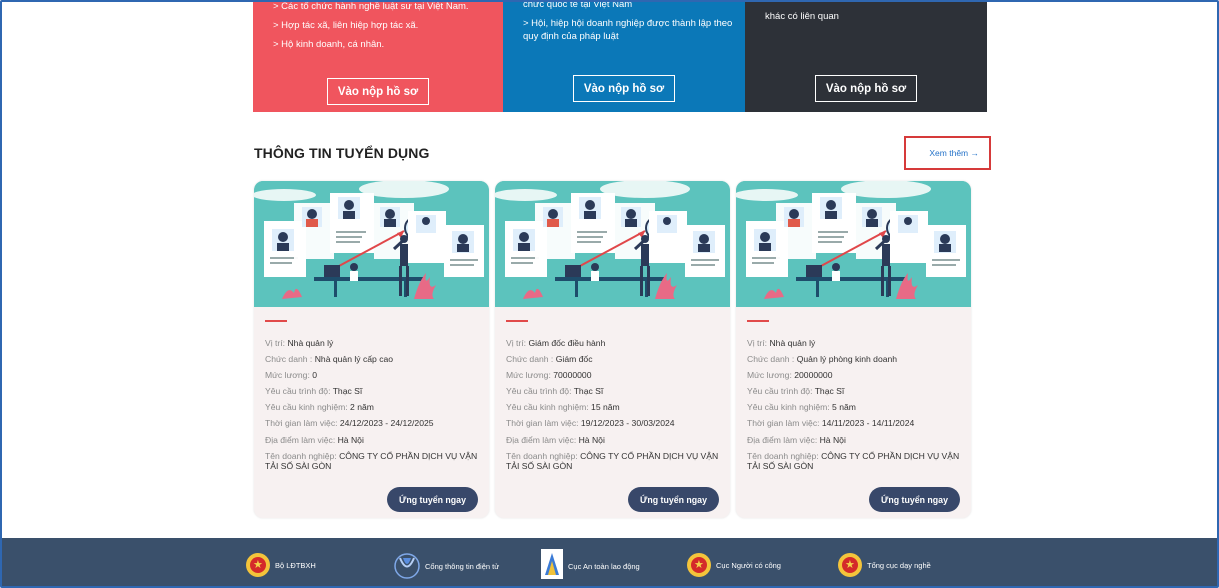 The width and height of the screenshot is (1219, 588). Describe the element at coordinates (624, 88) in the screenshot. I see `submit-dossier-button-blue: Vào nộp hồ sơ` at that location.